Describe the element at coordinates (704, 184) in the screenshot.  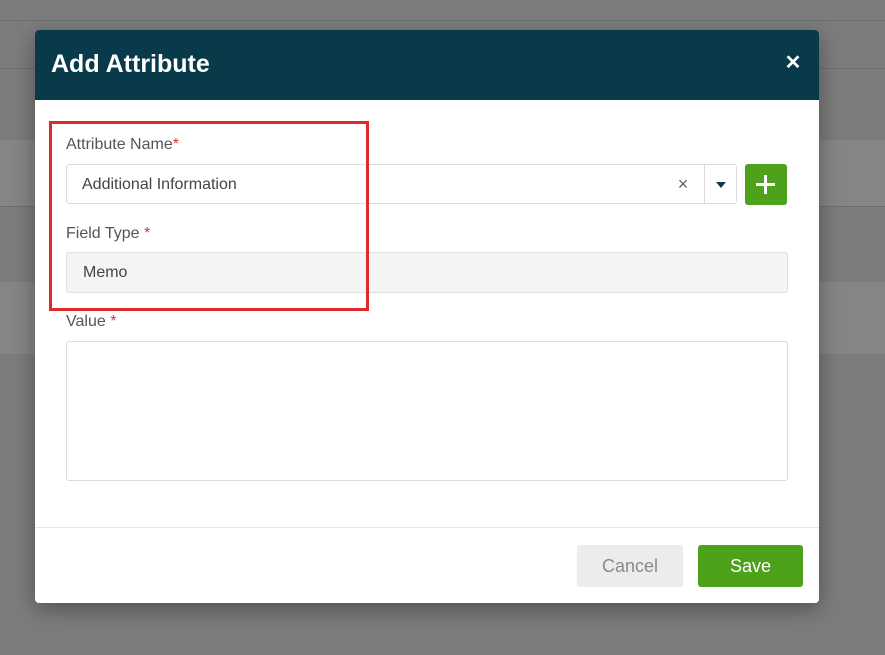
I see `select-divider` at that location.